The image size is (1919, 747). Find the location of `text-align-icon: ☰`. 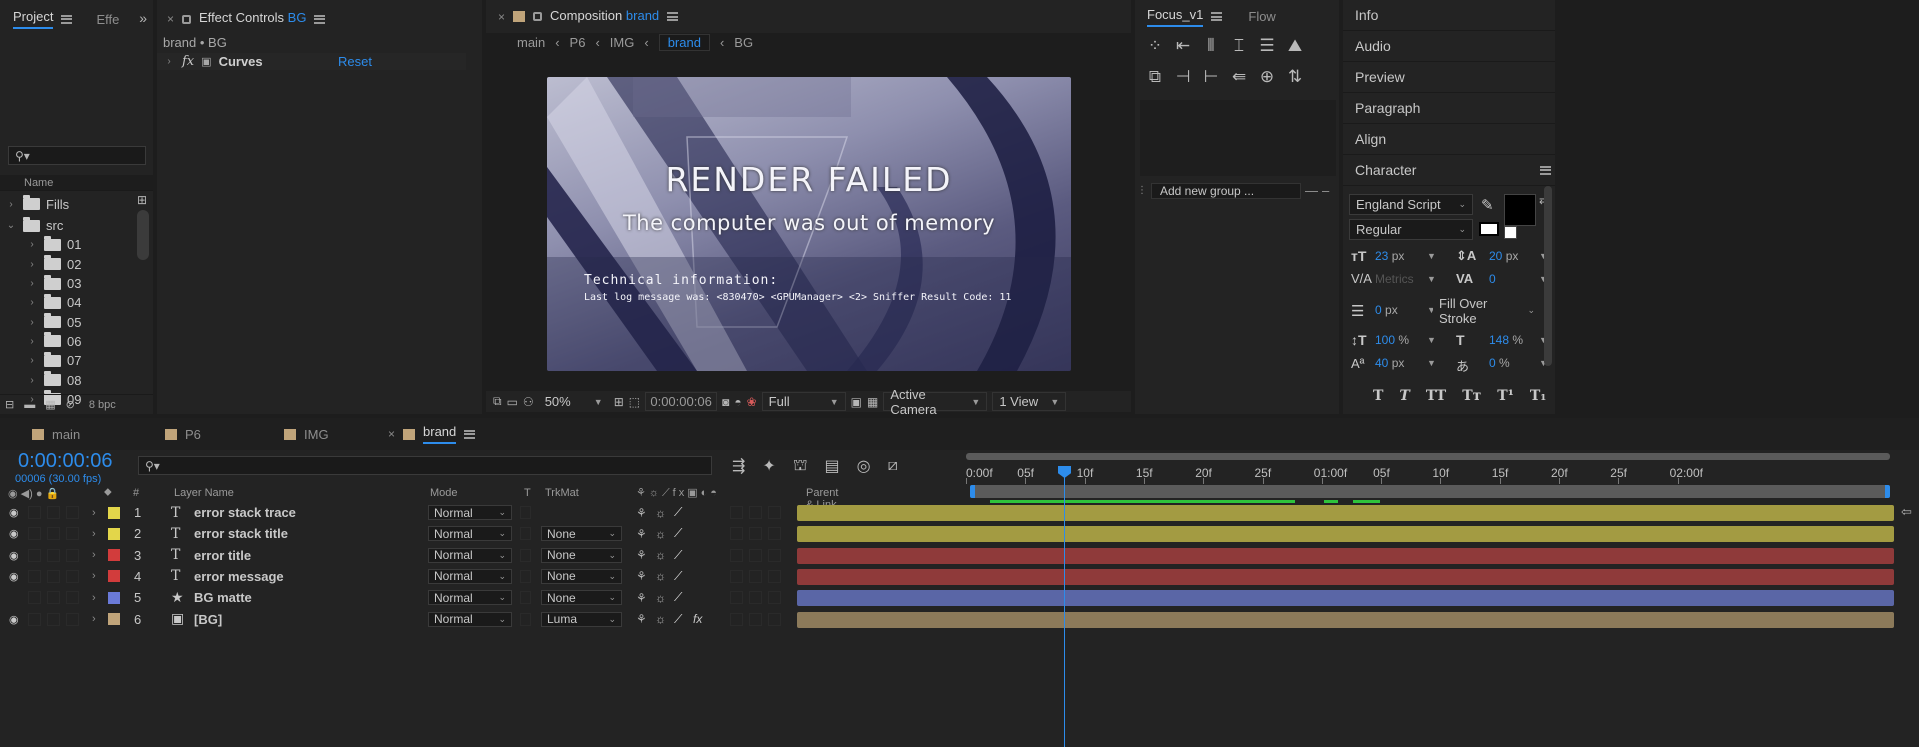

text-align-icon: ☰ is located at coordinates (1267, 51).